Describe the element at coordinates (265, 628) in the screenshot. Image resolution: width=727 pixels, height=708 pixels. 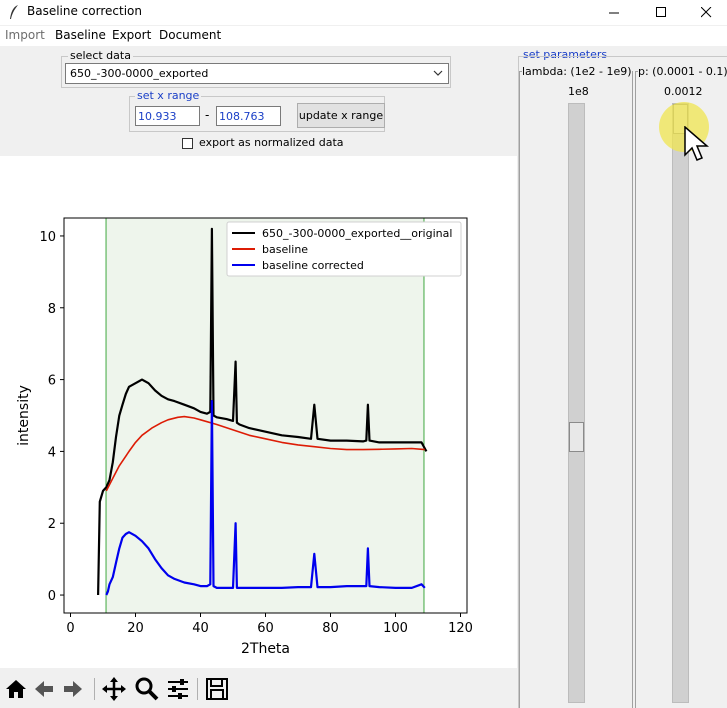
I see `x-tick-label: 60` at that location.